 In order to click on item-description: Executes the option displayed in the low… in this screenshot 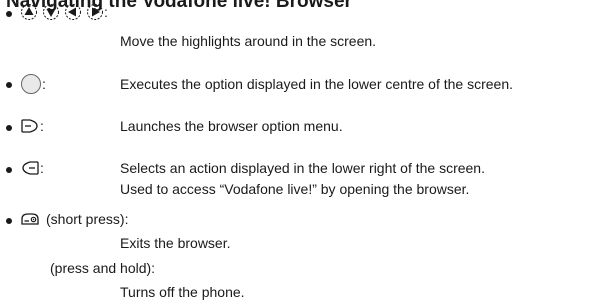, I will do `click(317, 84)`.